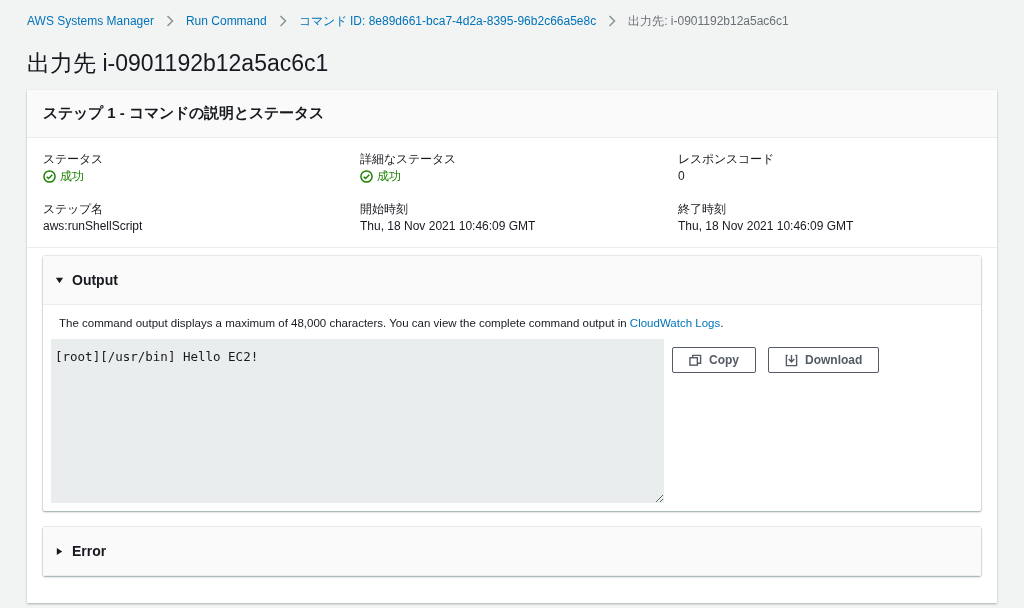 Image resolution: width=1024 pixels, height=608 pixels. What do you see at coordinates (791, 360) in the screenshot?
I see `download-icon` at bounding box center [791, 360].